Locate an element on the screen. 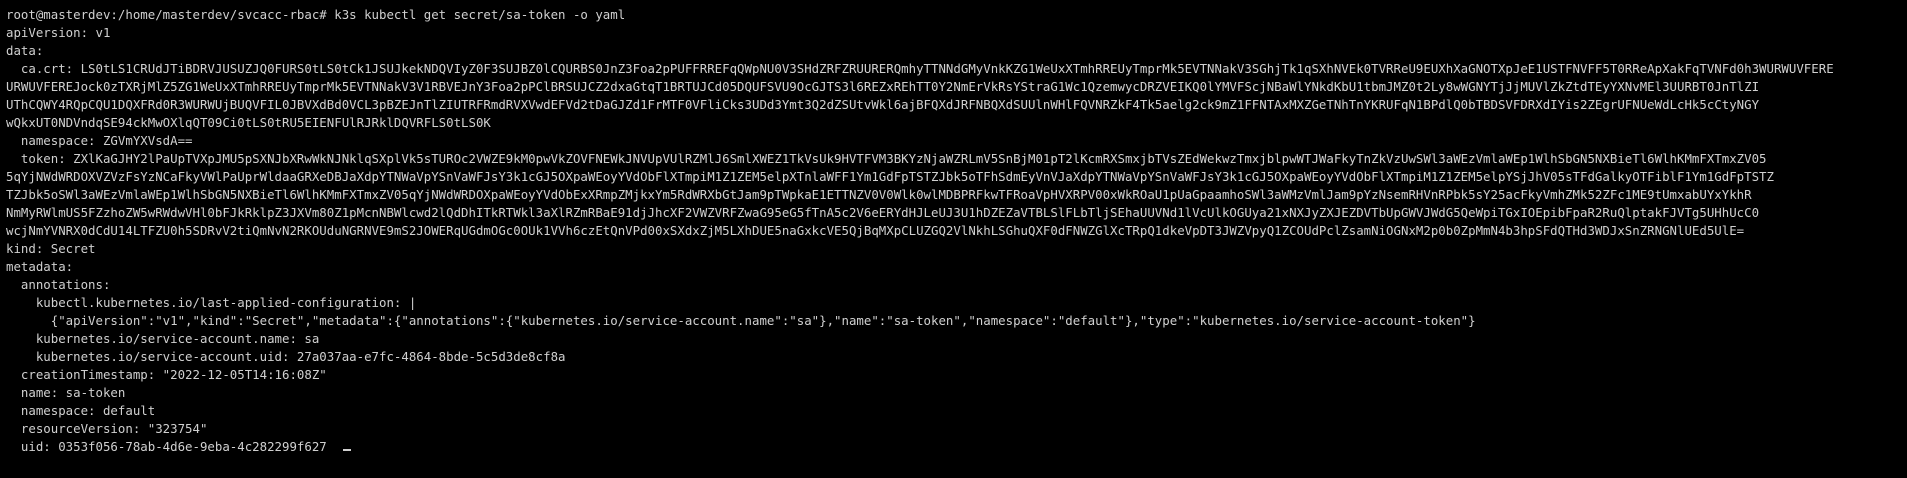 The height and width of the screenshot is (478, 1907). yaml-line: kind: Secret is located at coordinates (51, 248).